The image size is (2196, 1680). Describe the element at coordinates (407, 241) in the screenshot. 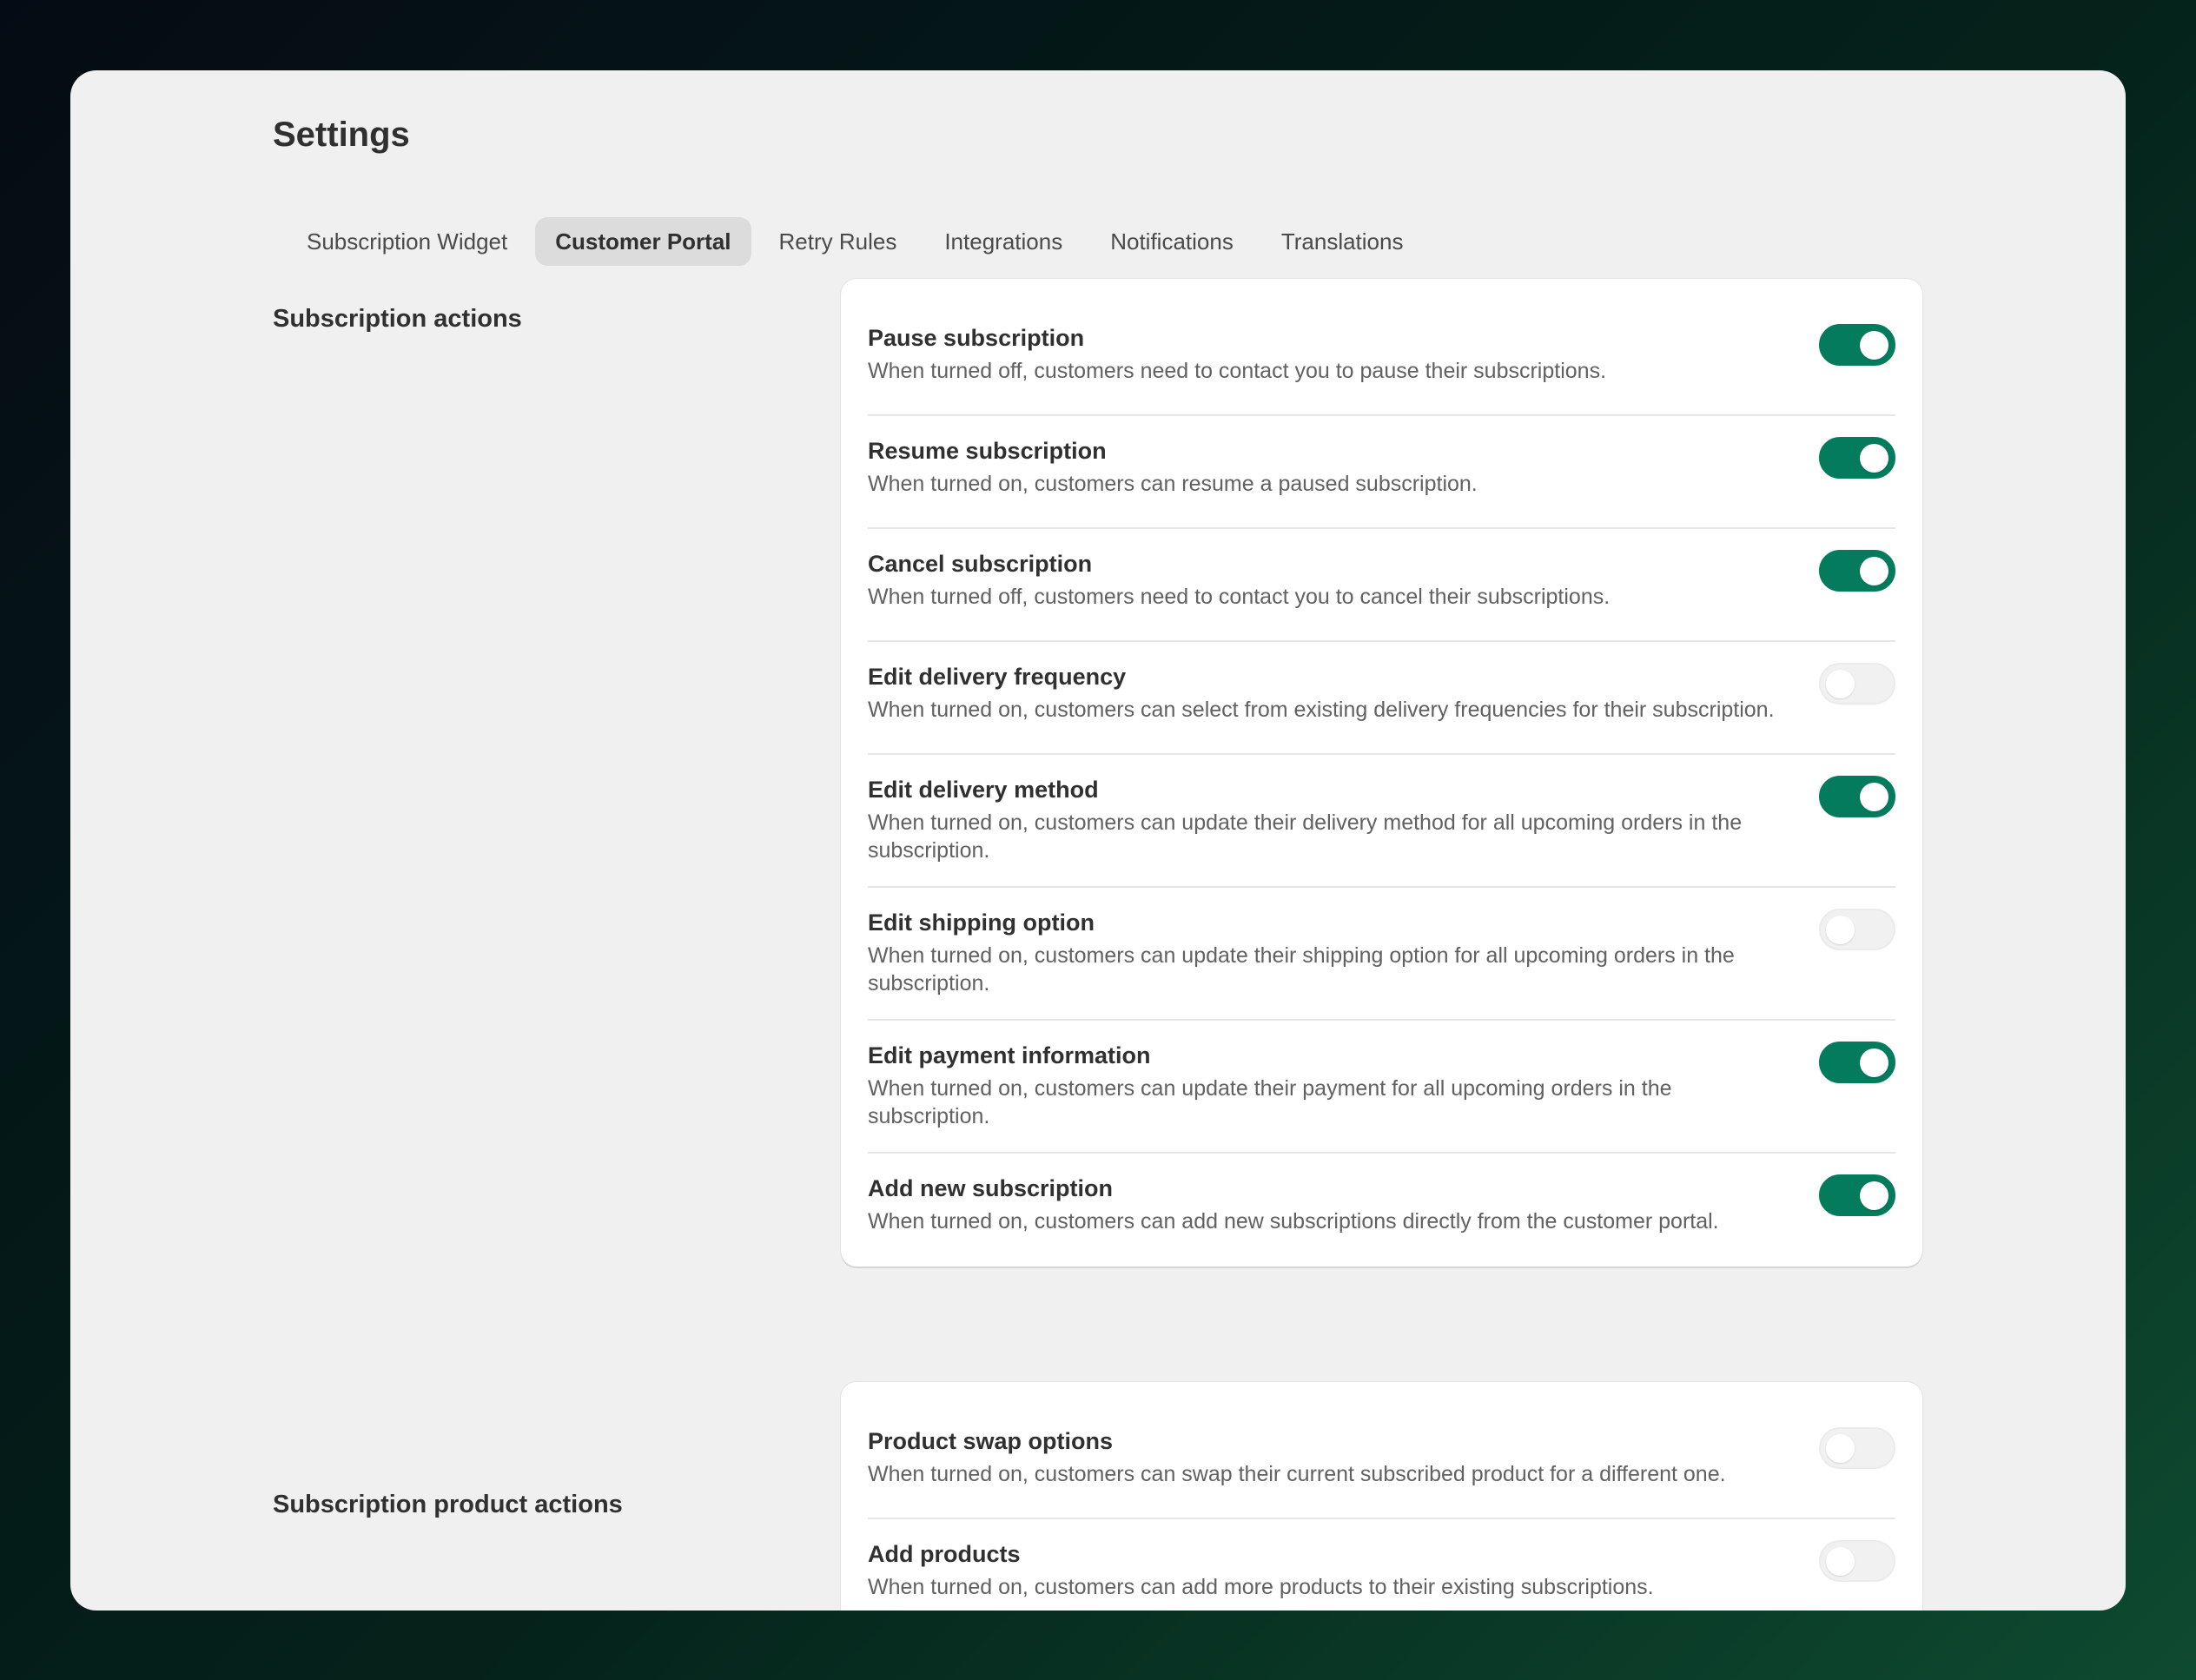

I see `tab-subscription-widget: Subscription Widget` at that location.